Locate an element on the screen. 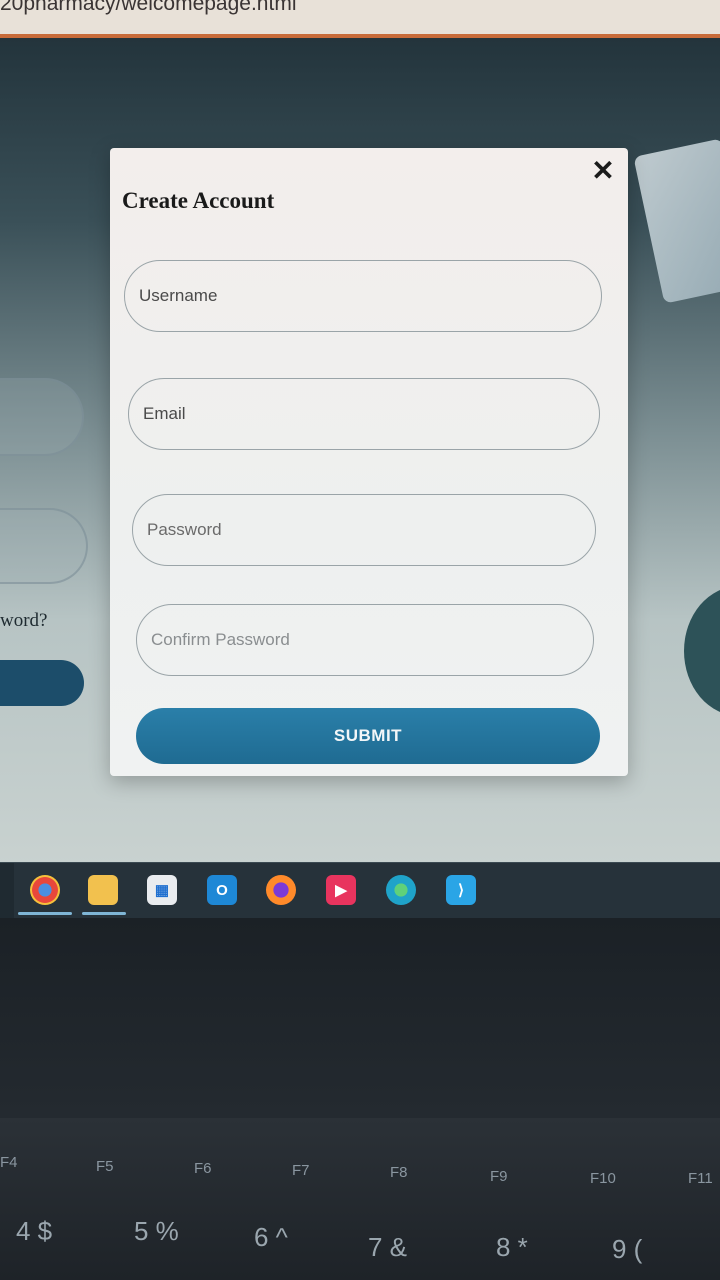 The width and height of the screenshot is (720, 1280). key-5: 5 % is located at coordinates (156, 1231).